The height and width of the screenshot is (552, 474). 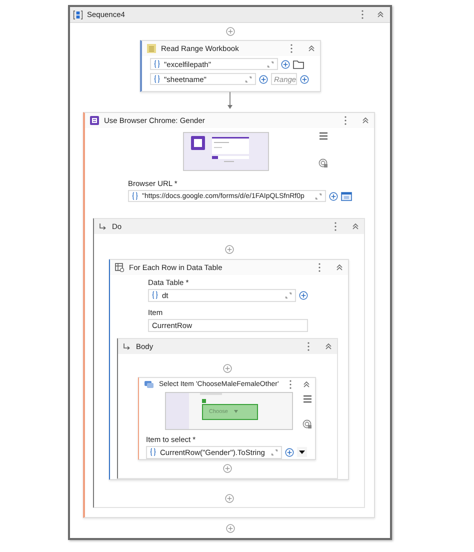 What do you see at coordinates (149, 384) in the screenshot?
I see `select-item-icon` at bounding box center [149, 384].